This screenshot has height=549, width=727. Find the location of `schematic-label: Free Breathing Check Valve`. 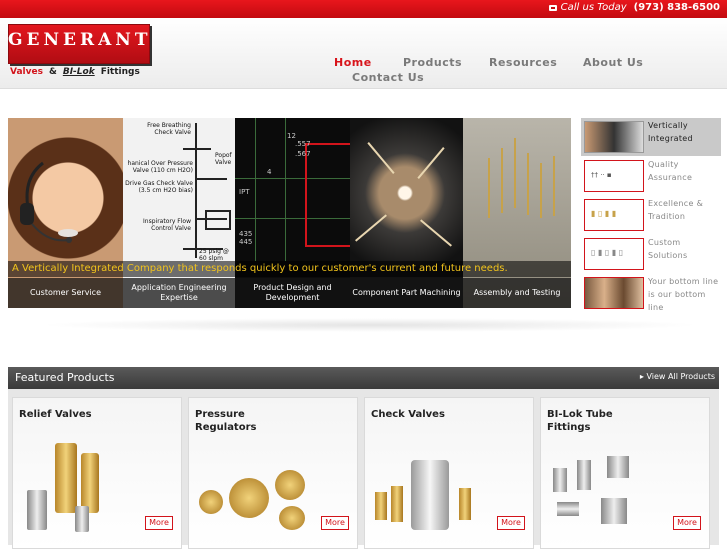

schematic-label: Free Breathing Check Valve is located at coordinates (169, 129).